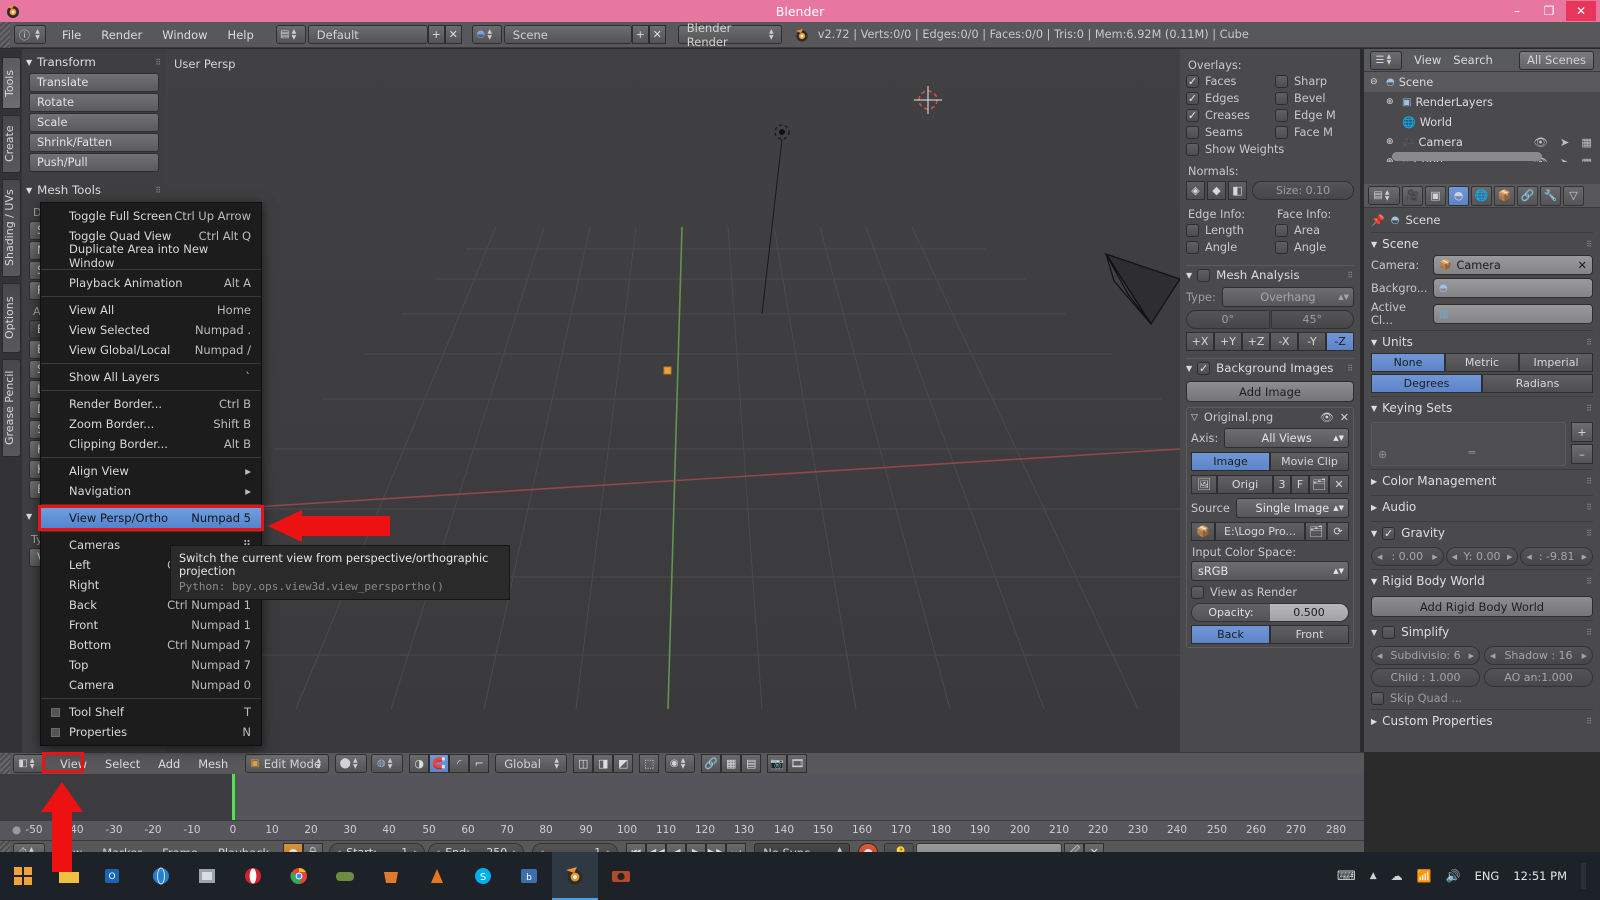 This screenshot has width=1600, height=900. Describe the element at coordinates (1312, 319) in the screenshot. I see `mesh-analysis-max-angle: 45°` at that location.